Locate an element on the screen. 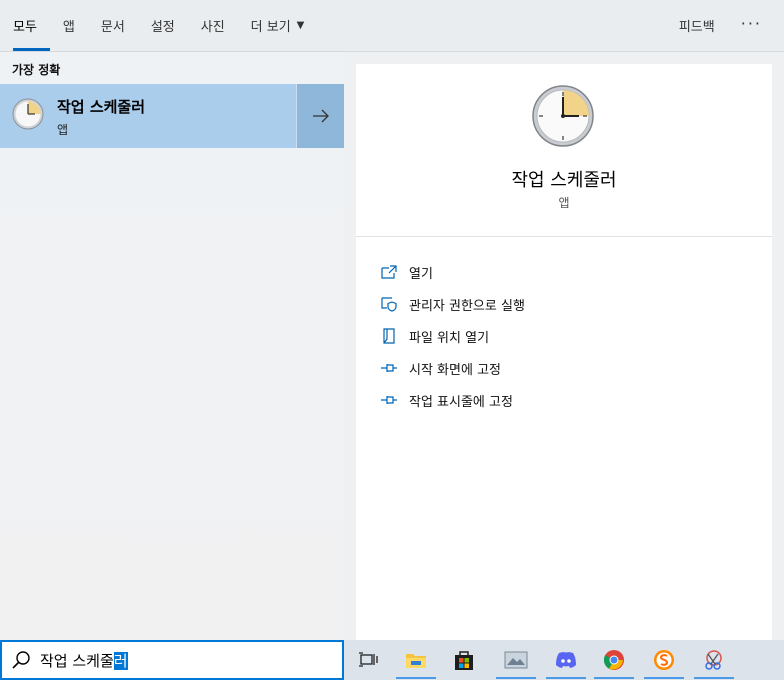 The width and height of the screenshot is (784, 680). action-pin-to-start: 시작 화면에 고정 is located at coordinates (452, 368).